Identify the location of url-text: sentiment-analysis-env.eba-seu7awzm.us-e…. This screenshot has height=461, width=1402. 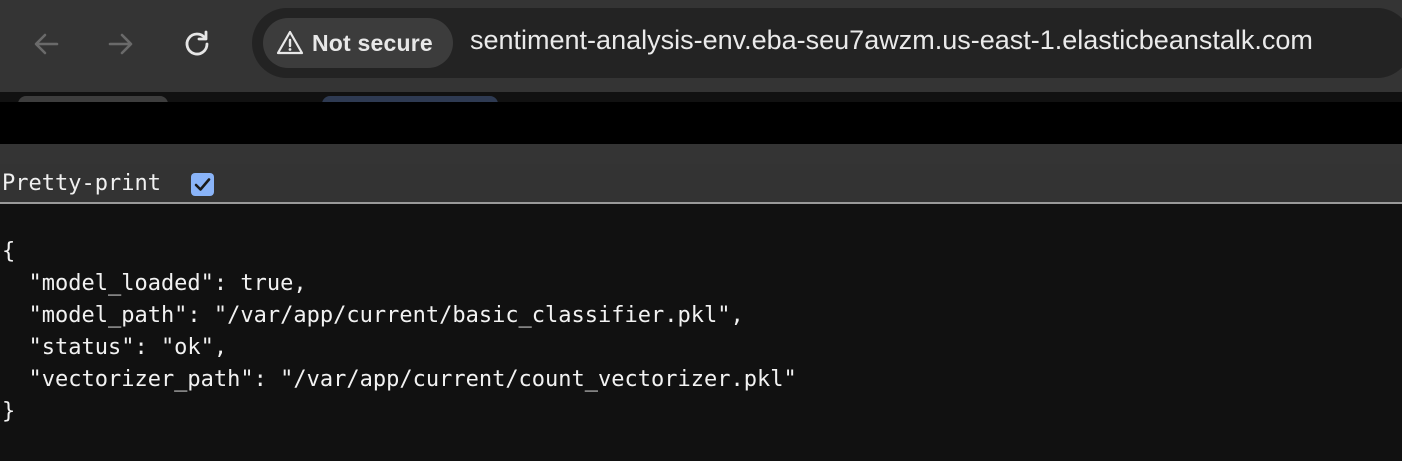
(891, 40).